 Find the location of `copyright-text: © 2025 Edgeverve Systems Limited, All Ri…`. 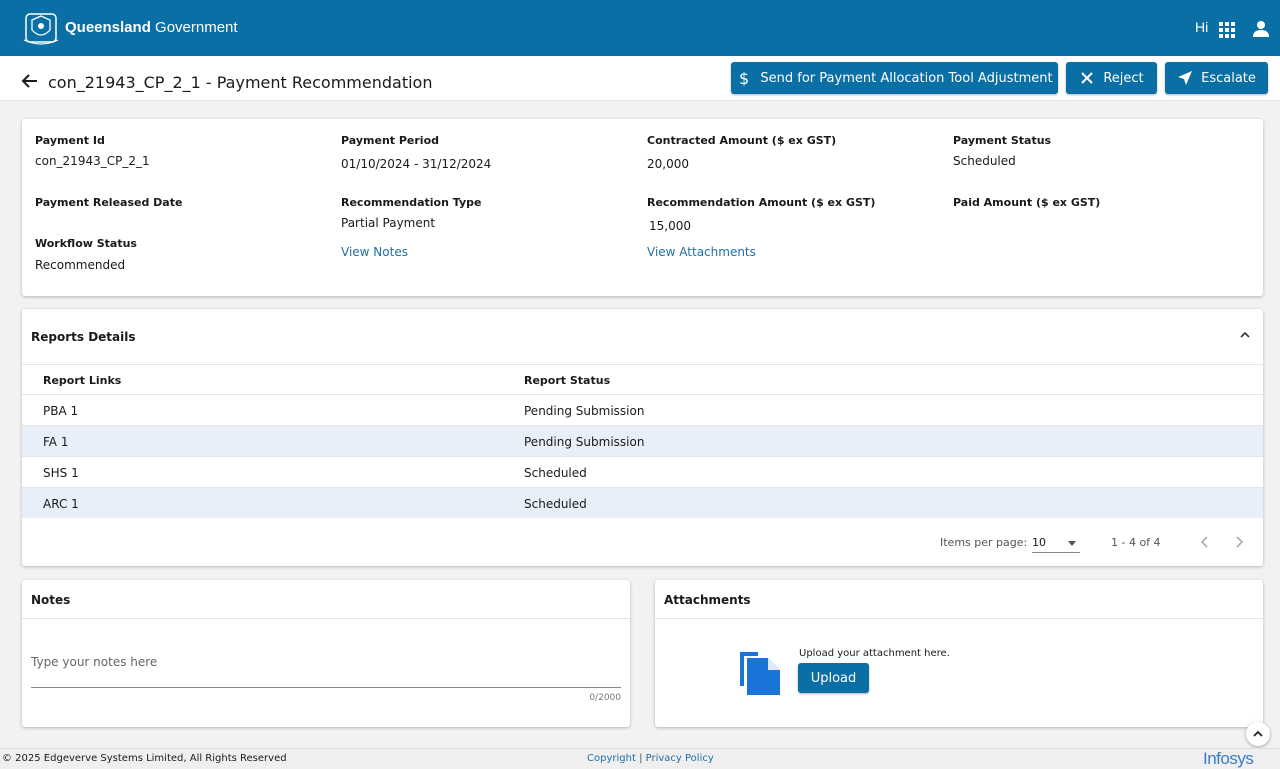

copyright-text: © 2025 Edgeverve Systems Limited, All Ri… is located at coordinates (144, 758).